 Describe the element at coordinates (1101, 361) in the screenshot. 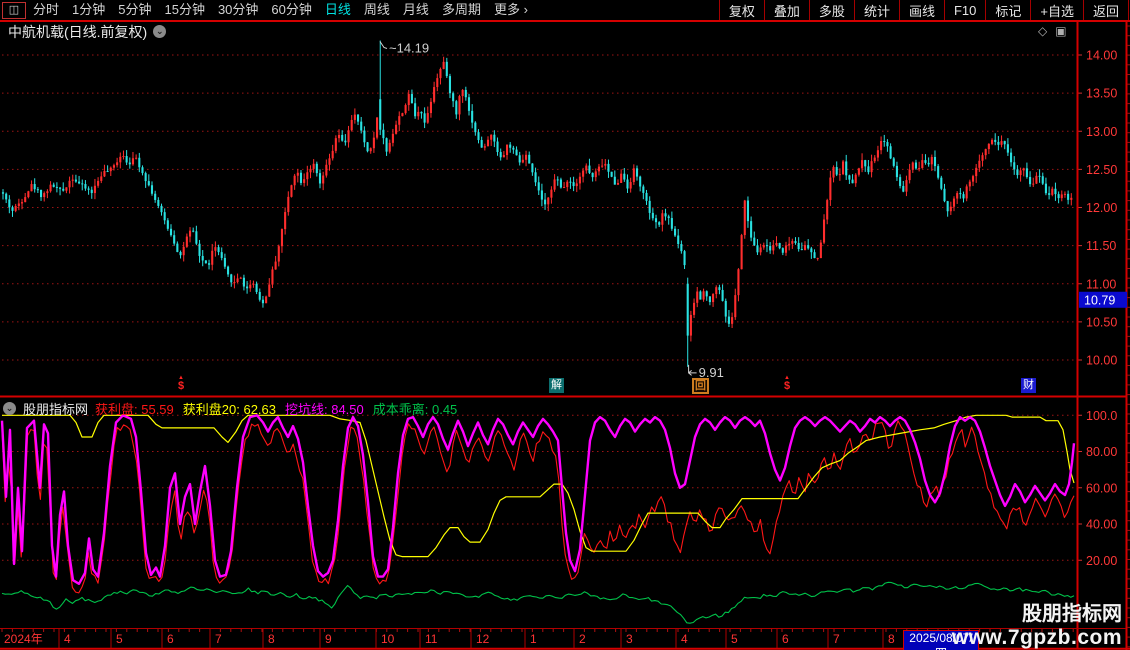

I see `price-axis-label: 10.00` at that location.